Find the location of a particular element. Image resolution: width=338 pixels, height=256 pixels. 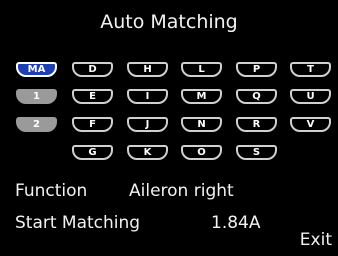

key-ma: MA is located at coordinates (36, 69).